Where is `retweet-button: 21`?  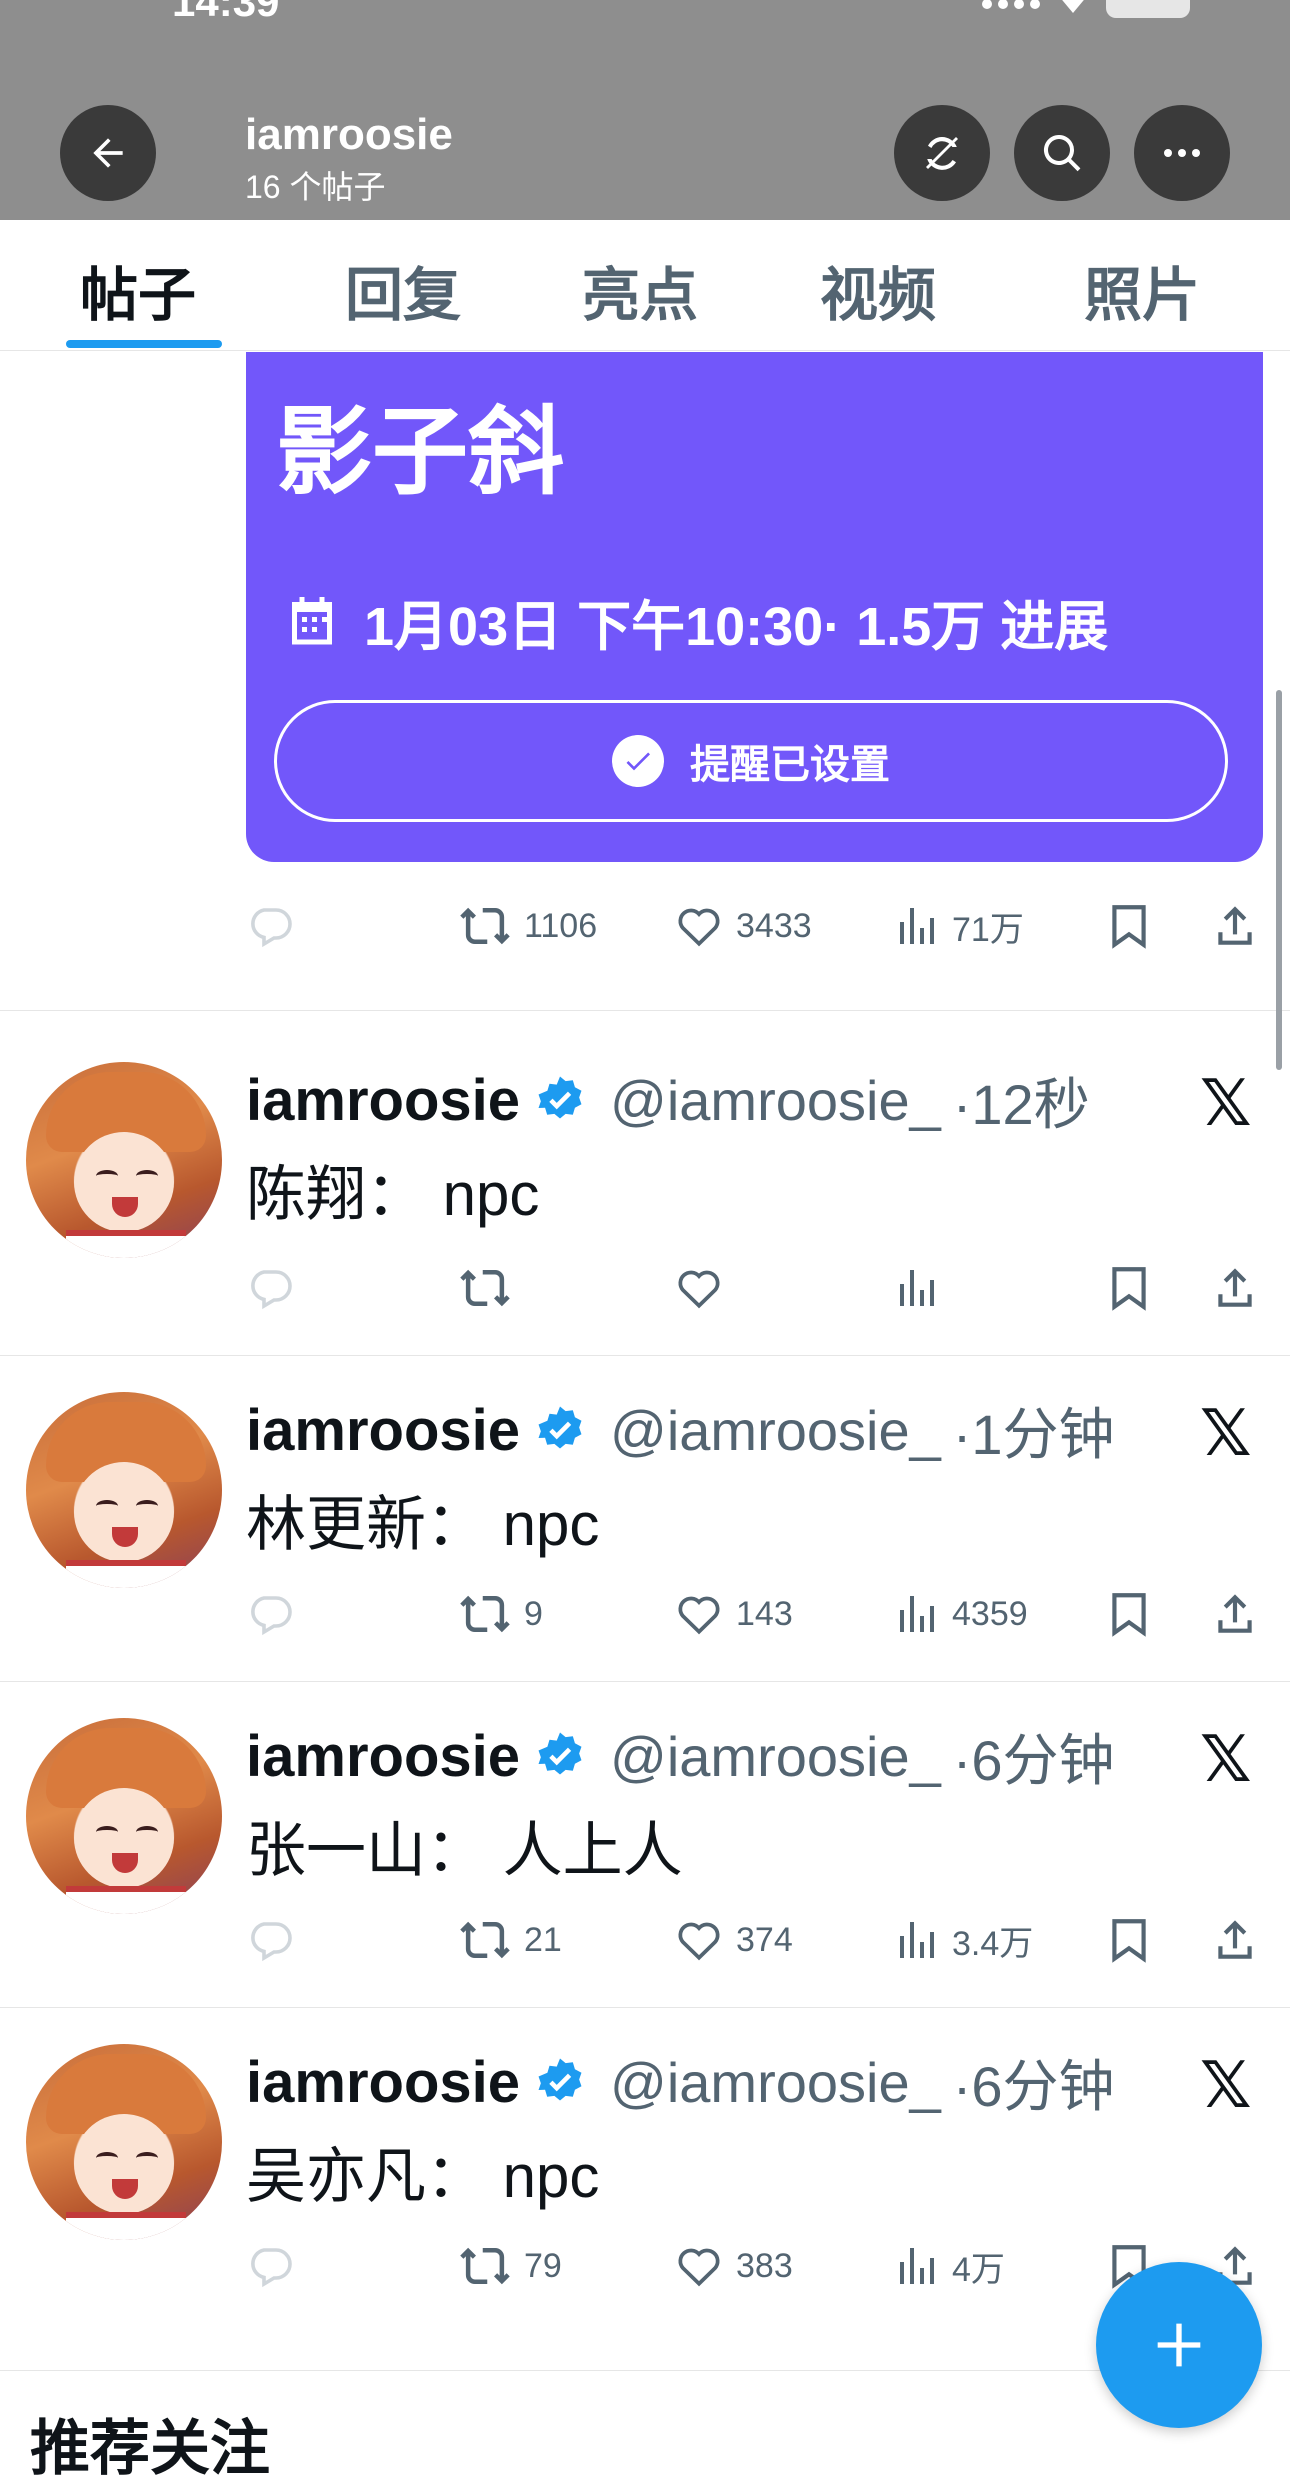
retweet-button: 21 is located at coordinates (510, 1940).